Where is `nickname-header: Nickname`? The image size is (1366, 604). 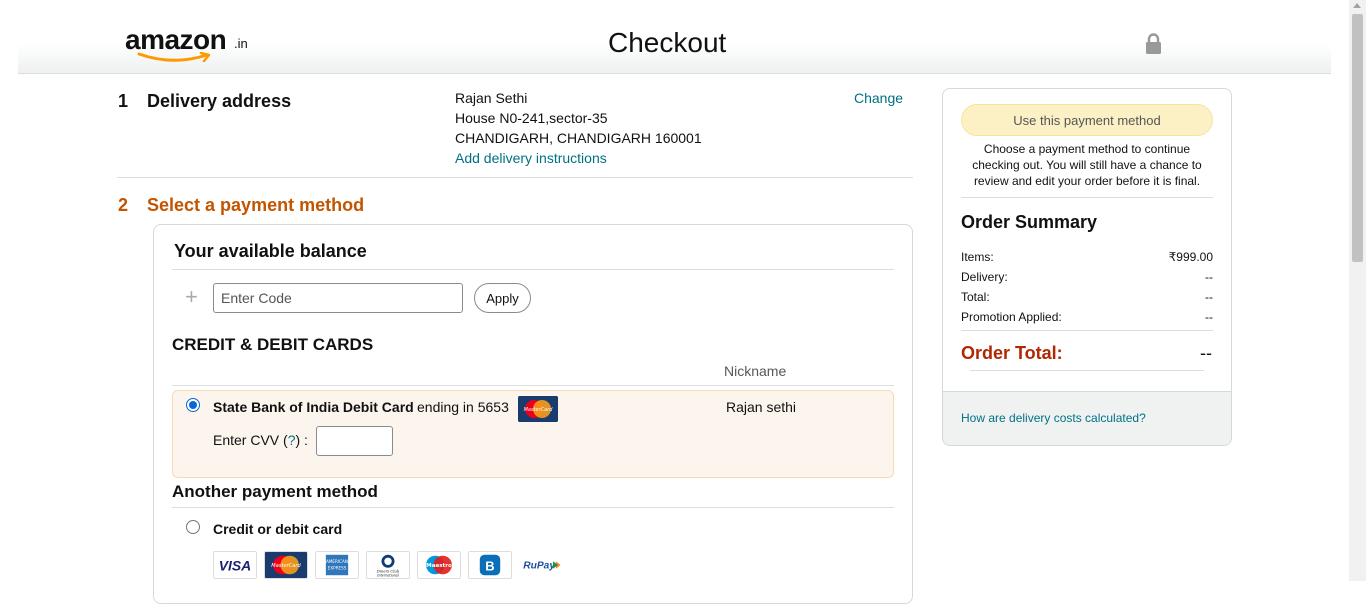
nickname-header: Nickname is located at coordinates (755, 371).